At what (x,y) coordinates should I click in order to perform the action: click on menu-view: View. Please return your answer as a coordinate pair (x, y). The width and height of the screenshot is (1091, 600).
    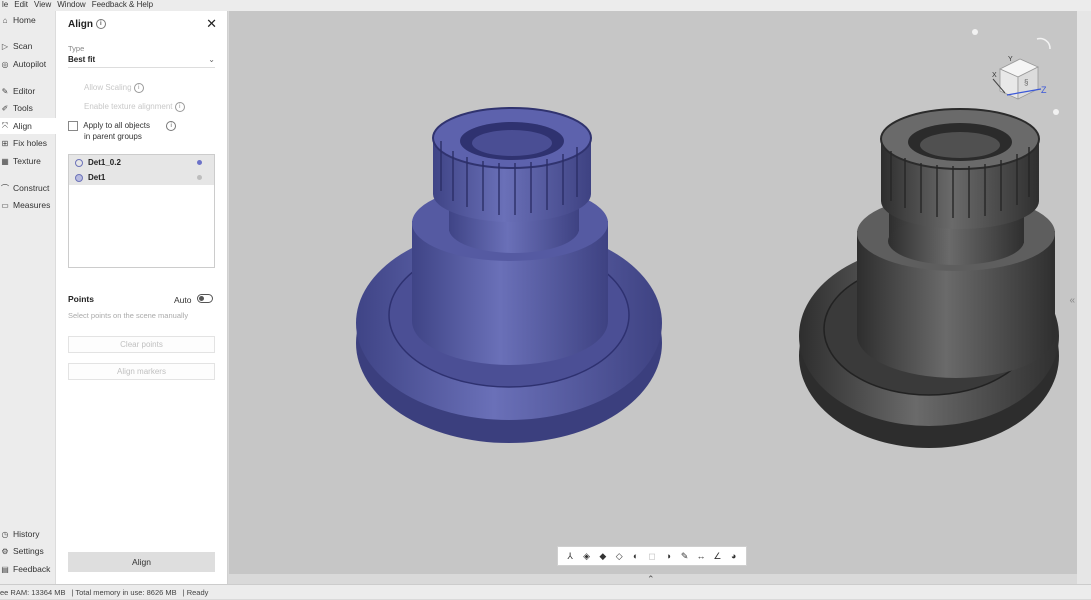
    Looking at the image, I should click on (42, 5).